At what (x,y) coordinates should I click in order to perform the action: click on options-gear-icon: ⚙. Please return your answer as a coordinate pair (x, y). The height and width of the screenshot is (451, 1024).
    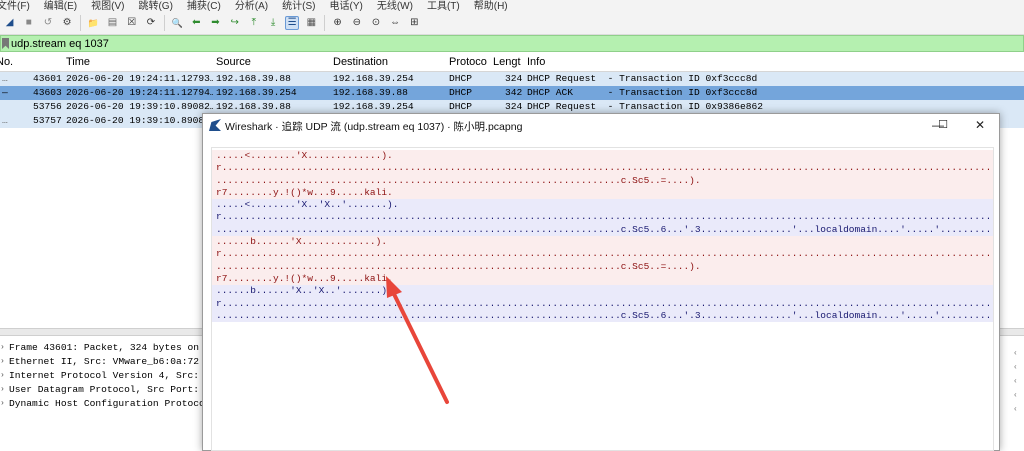
    Looking at the image, I should click on (67, 23).